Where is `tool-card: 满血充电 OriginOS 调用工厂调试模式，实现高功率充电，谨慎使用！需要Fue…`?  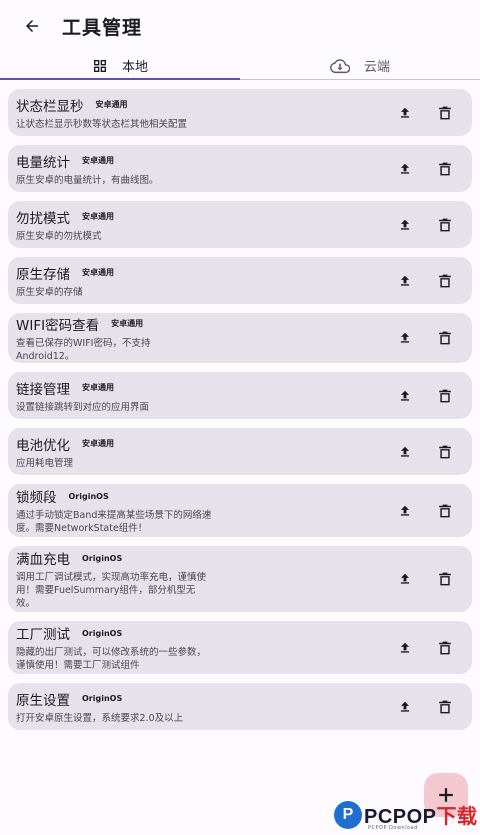
tool-card: 满血充电 OriginOS 调用工厂调试模式，实现高功率充电，谨慎使用！需要Fue… is located at coordinates (240, 579).